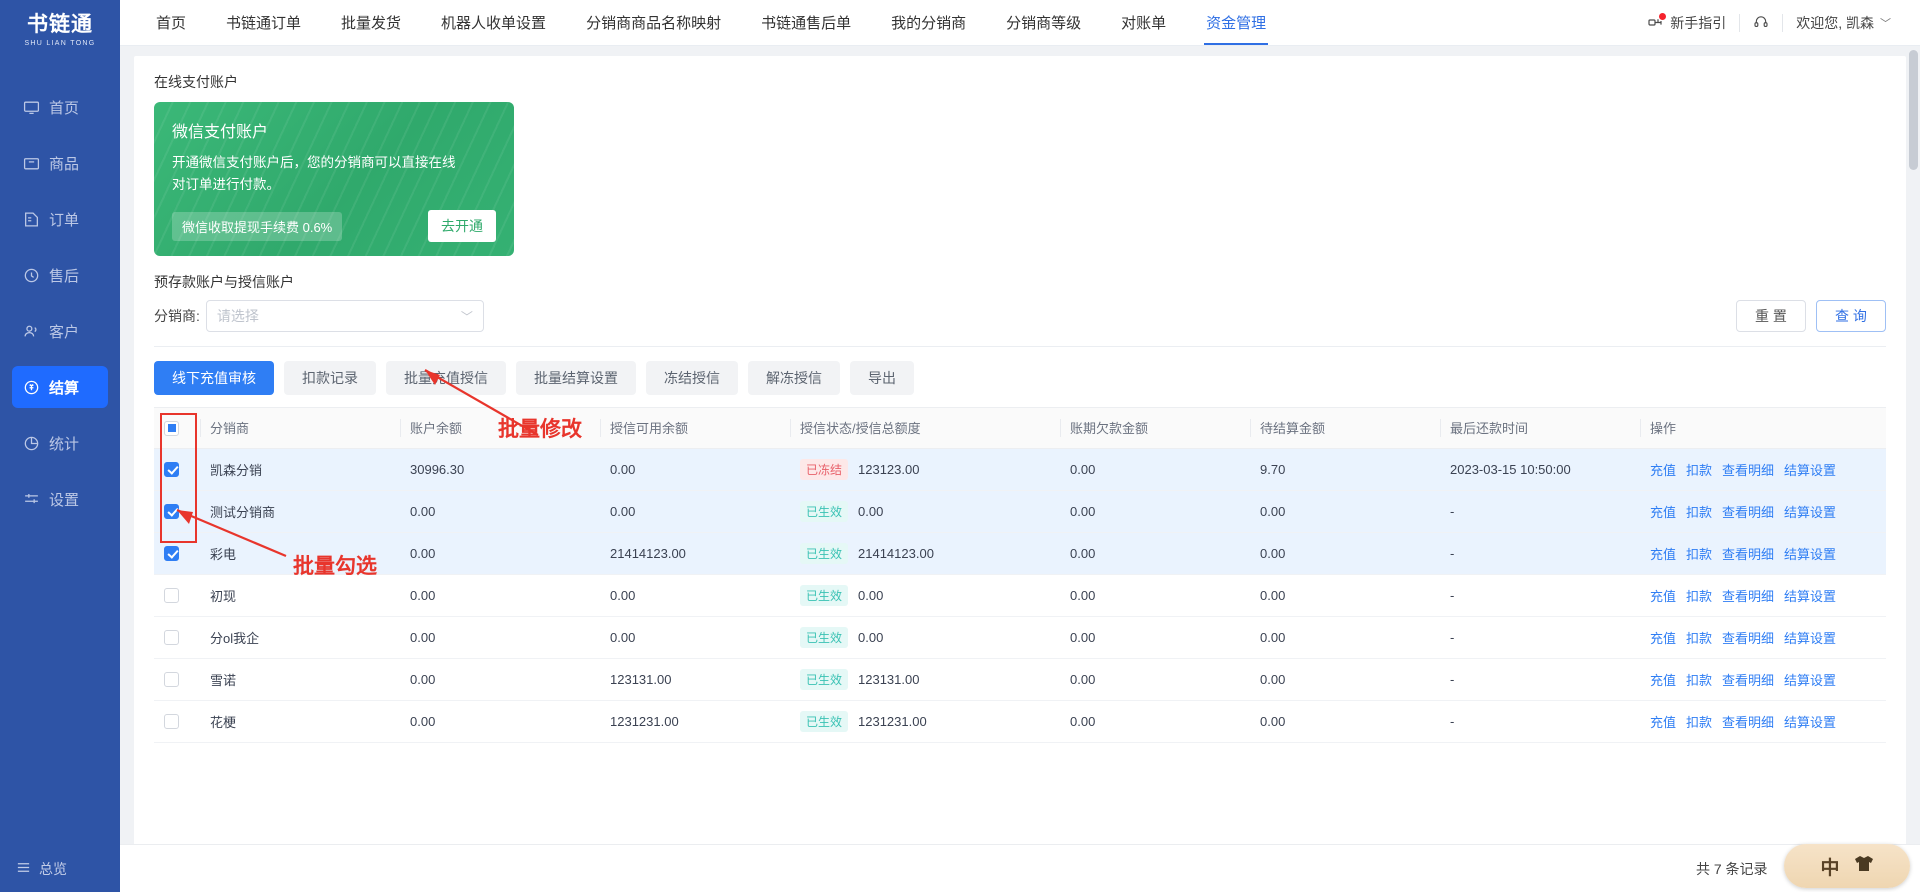  Describe the element at coordinates (500, 428) in the screenshot. I see `th-balance: 账户余额` at that location.